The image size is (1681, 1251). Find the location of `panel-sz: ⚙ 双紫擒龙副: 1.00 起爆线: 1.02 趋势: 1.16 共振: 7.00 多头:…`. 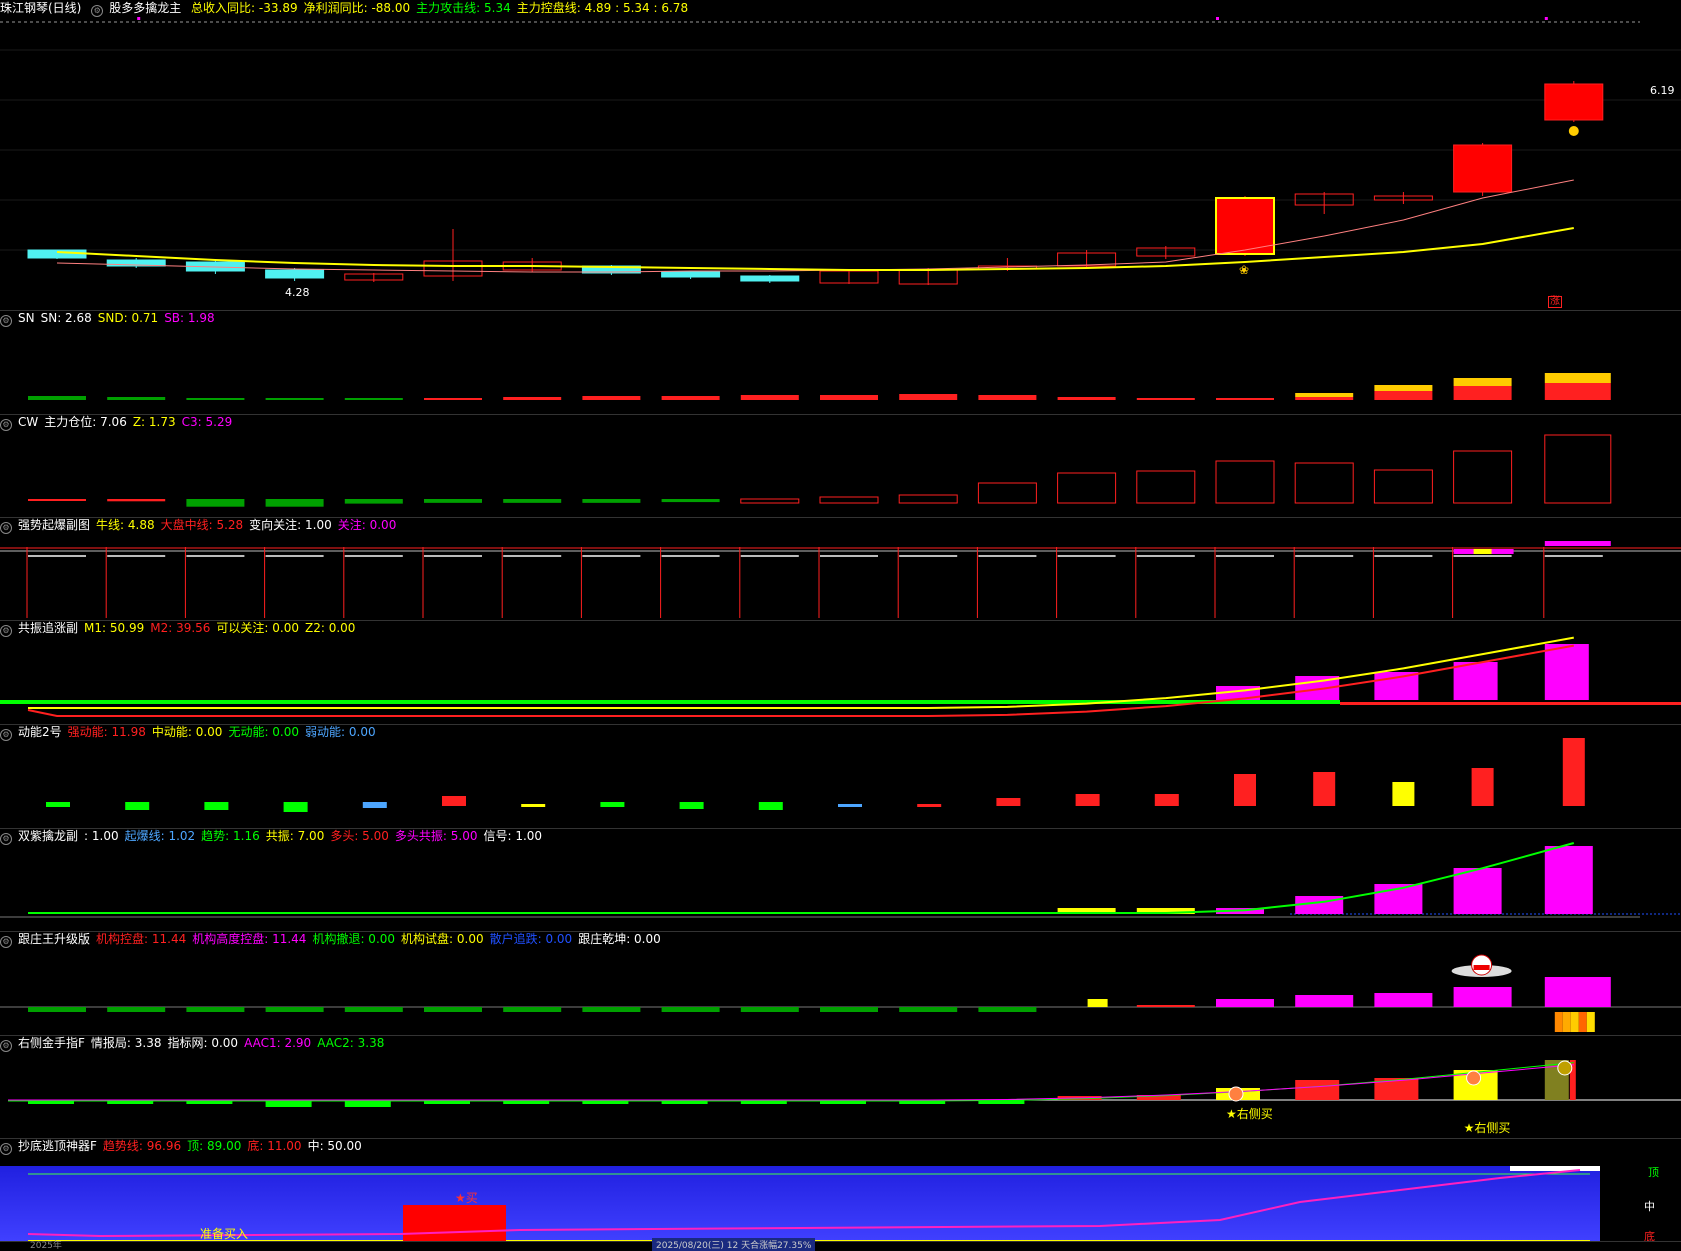

panel-sz: ⚙ 双紫擒龙副: 1.00 起爆线: 1.02 趋势: 1.16 共振: 7.00 多头:… is located at coordinates (840, 879).